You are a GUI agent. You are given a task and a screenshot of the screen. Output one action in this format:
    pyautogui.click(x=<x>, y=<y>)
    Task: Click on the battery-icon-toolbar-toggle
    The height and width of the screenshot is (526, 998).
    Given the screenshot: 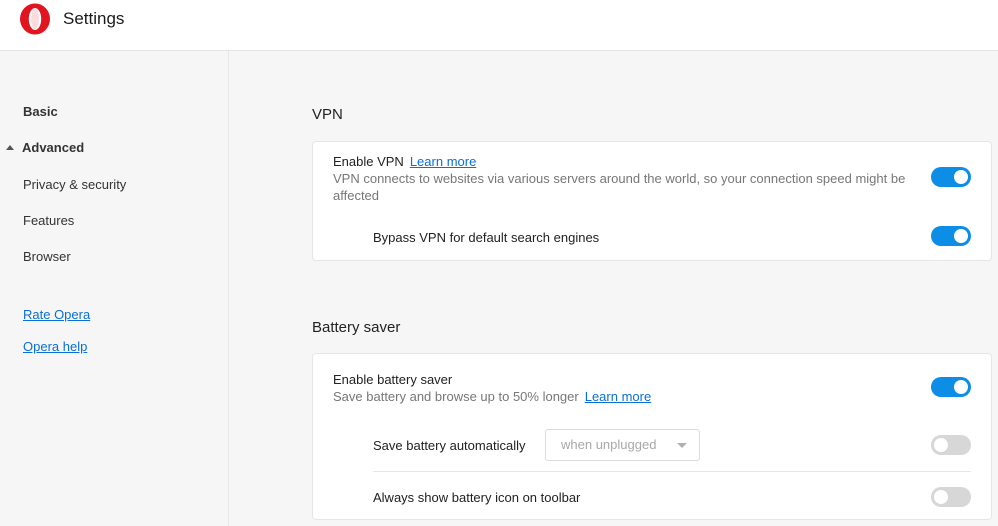 What is the action you would take?
    pyautogui.click(x=951, y=497)
    